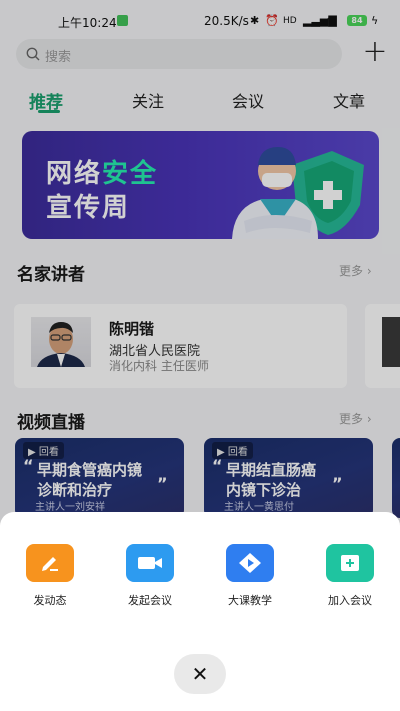 This screenshot has width=400, height=711. Describe the element at coordinates (350, 563) in the screenshot. I see `add-box-icon` at that location.